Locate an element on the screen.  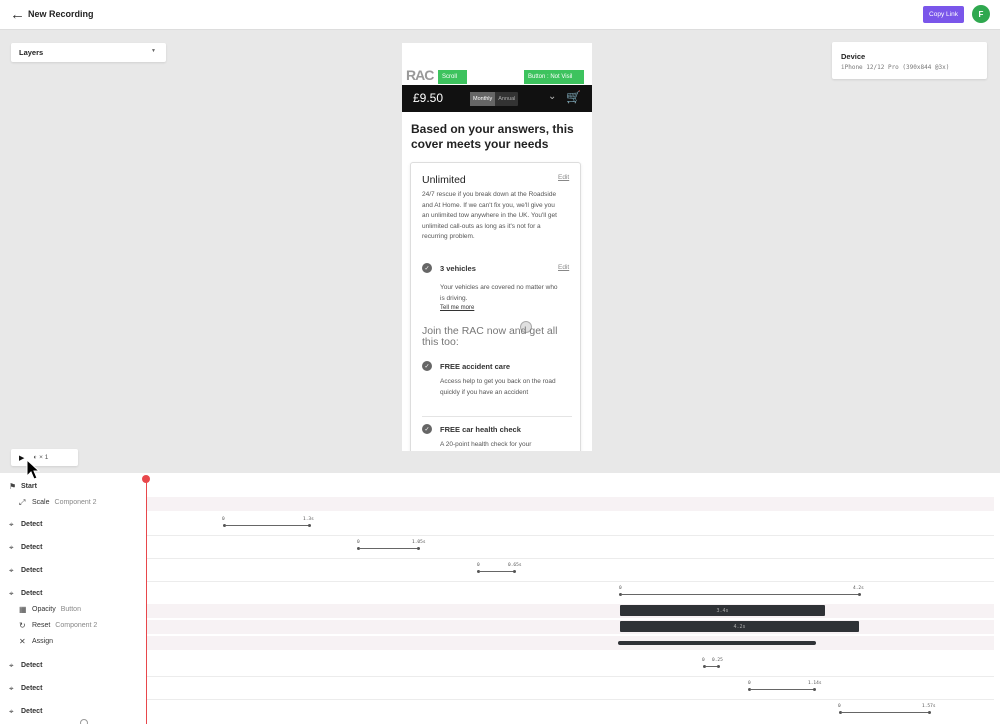
flag-icon: ⚑ is located at coordinates (13, 486).